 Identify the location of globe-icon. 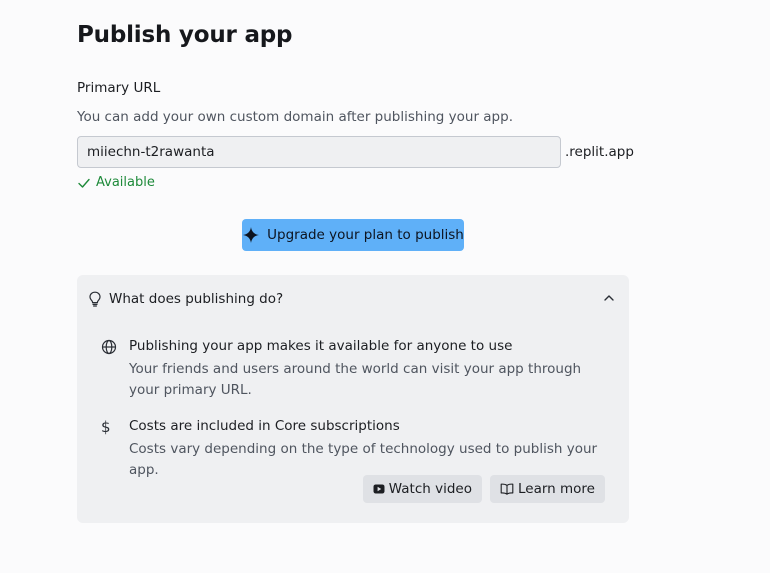
(109, 347).